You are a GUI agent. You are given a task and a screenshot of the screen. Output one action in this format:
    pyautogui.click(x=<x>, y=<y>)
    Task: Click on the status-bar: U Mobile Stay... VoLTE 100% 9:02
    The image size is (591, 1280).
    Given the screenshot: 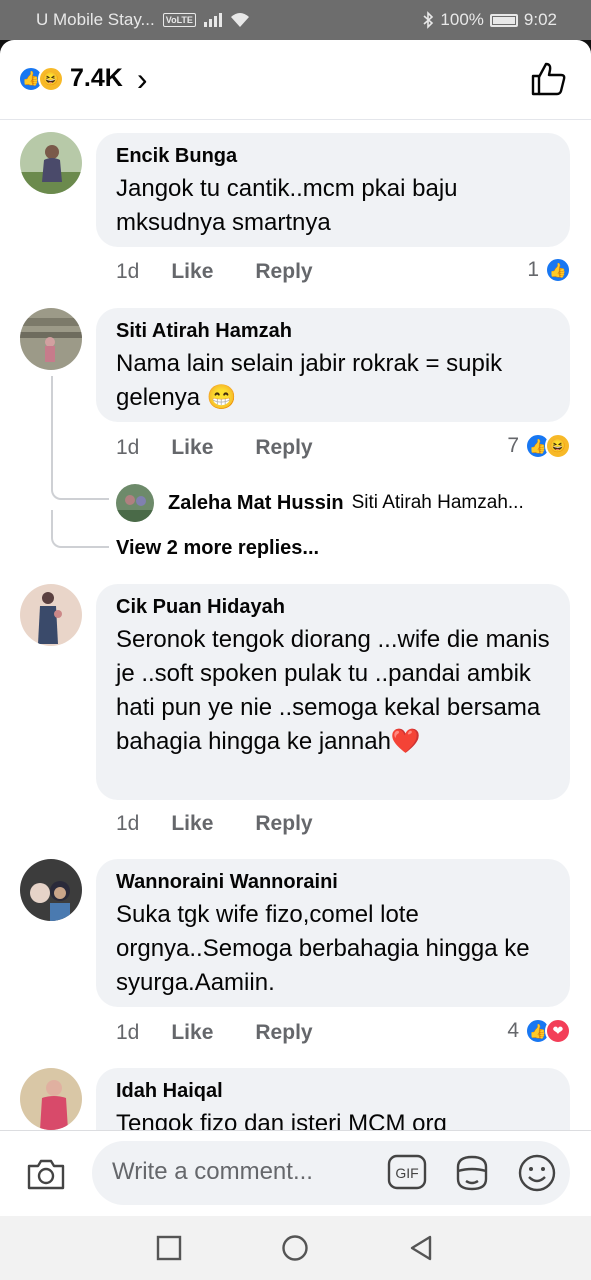 What is the action you would take?
    pyautogui.click(x=295, y=20)
    